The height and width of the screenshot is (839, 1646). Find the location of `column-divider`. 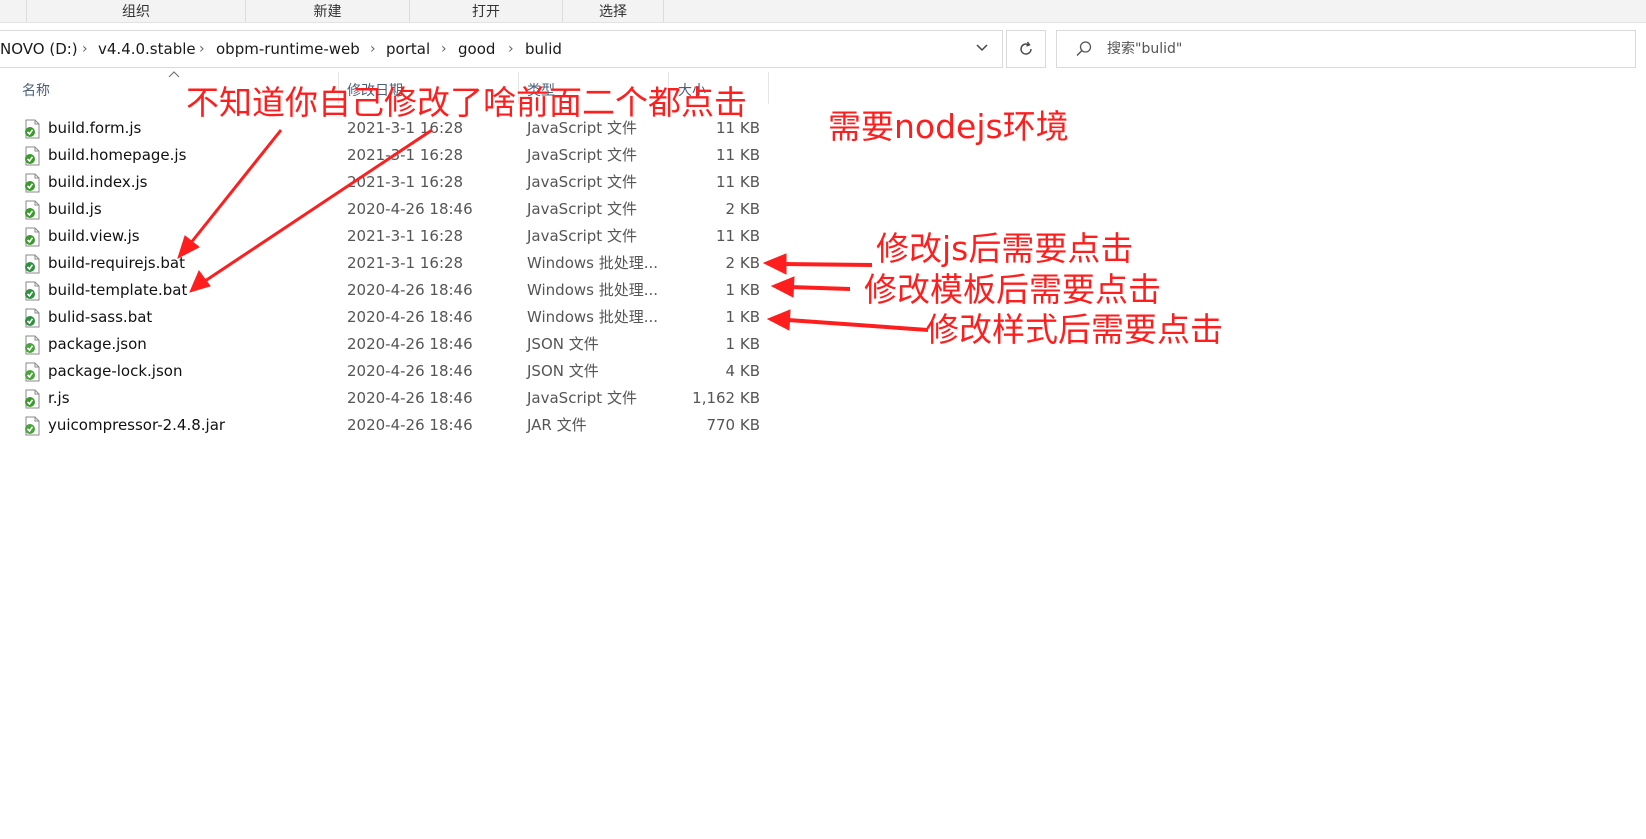

column-divider is located at coordinates (768, 88).